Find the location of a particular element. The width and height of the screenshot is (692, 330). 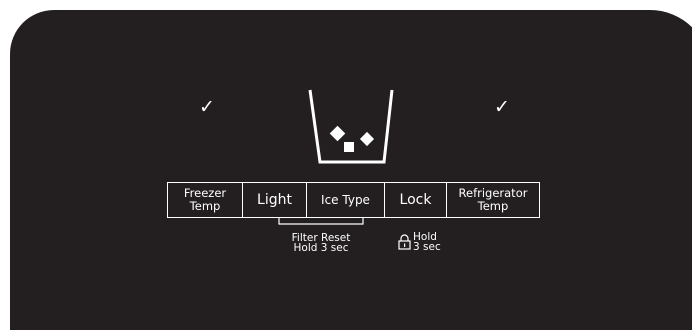

refrigerator-check-icon: ✓ is located at coordinates (502, 107).